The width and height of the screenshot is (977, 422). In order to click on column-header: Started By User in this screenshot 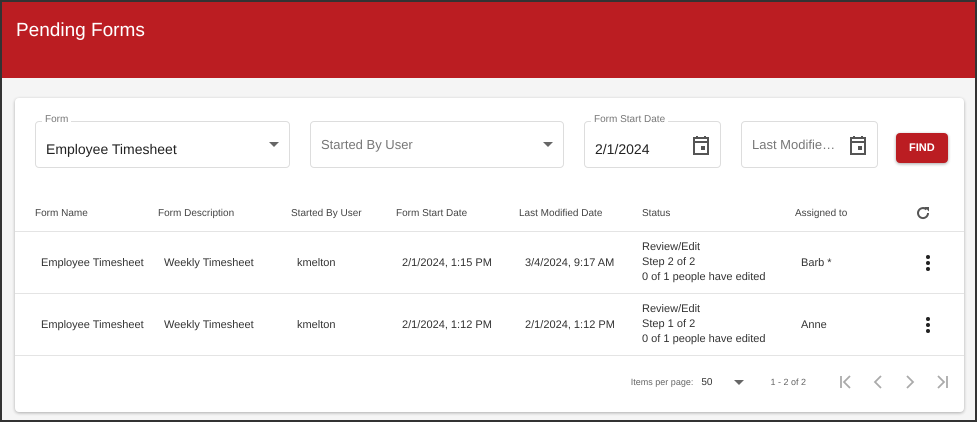, I will do `click(327, 213)`.